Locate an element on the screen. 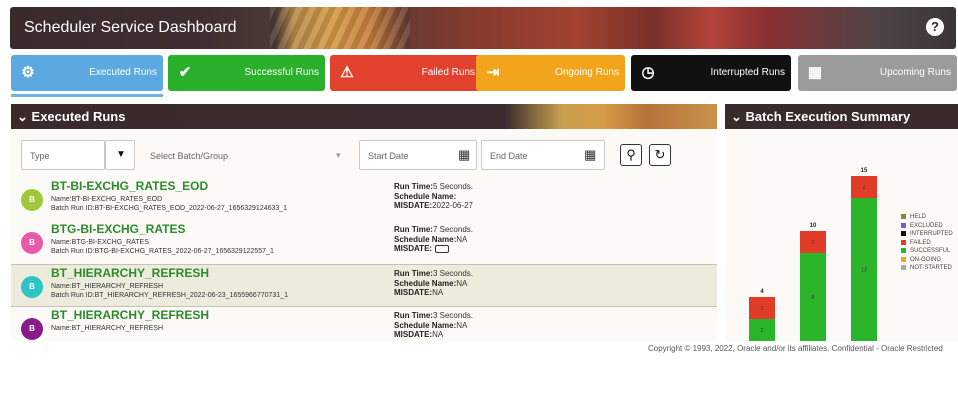 This screenshot has height=396, width=958. batch-summary-header: ⌄ Batch Execution Summary is located at coordinates (841, 116).